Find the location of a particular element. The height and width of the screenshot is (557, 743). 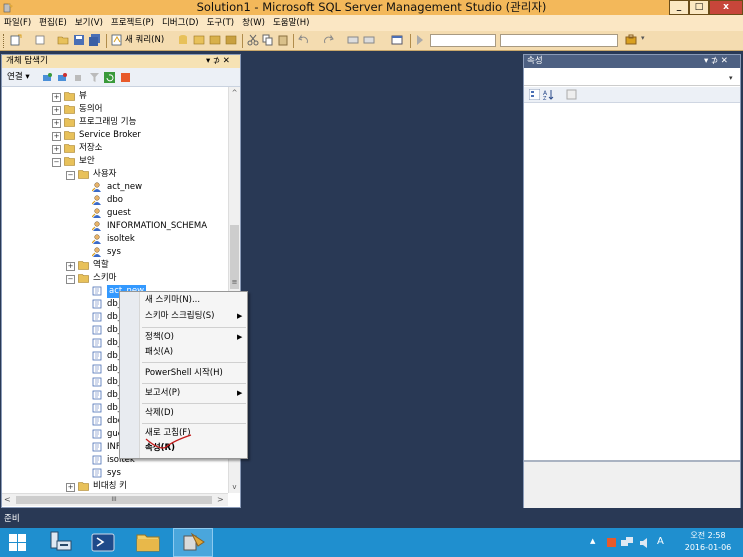

connect-icon is located at coordinates (47, 77).